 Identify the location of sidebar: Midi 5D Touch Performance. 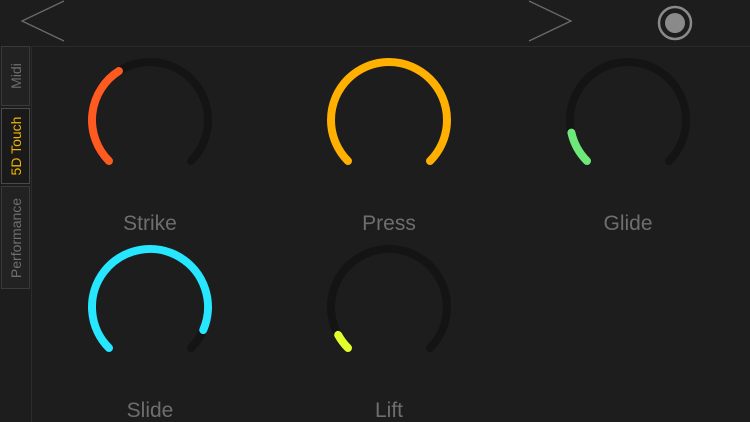
(16, 234).